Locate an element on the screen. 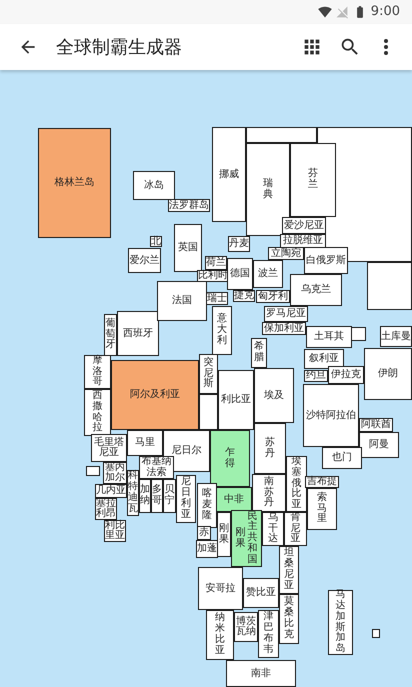 The height and width of the screenshot is (687, 412). country-label: 阿曼 is located at coordinates (379, 445).